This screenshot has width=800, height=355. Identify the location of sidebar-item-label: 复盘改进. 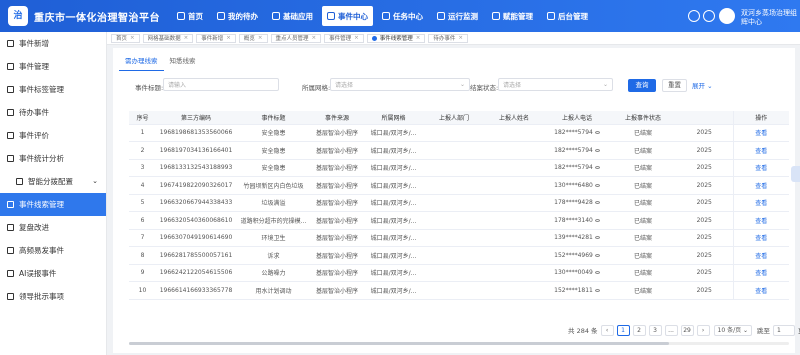
(34, 227).